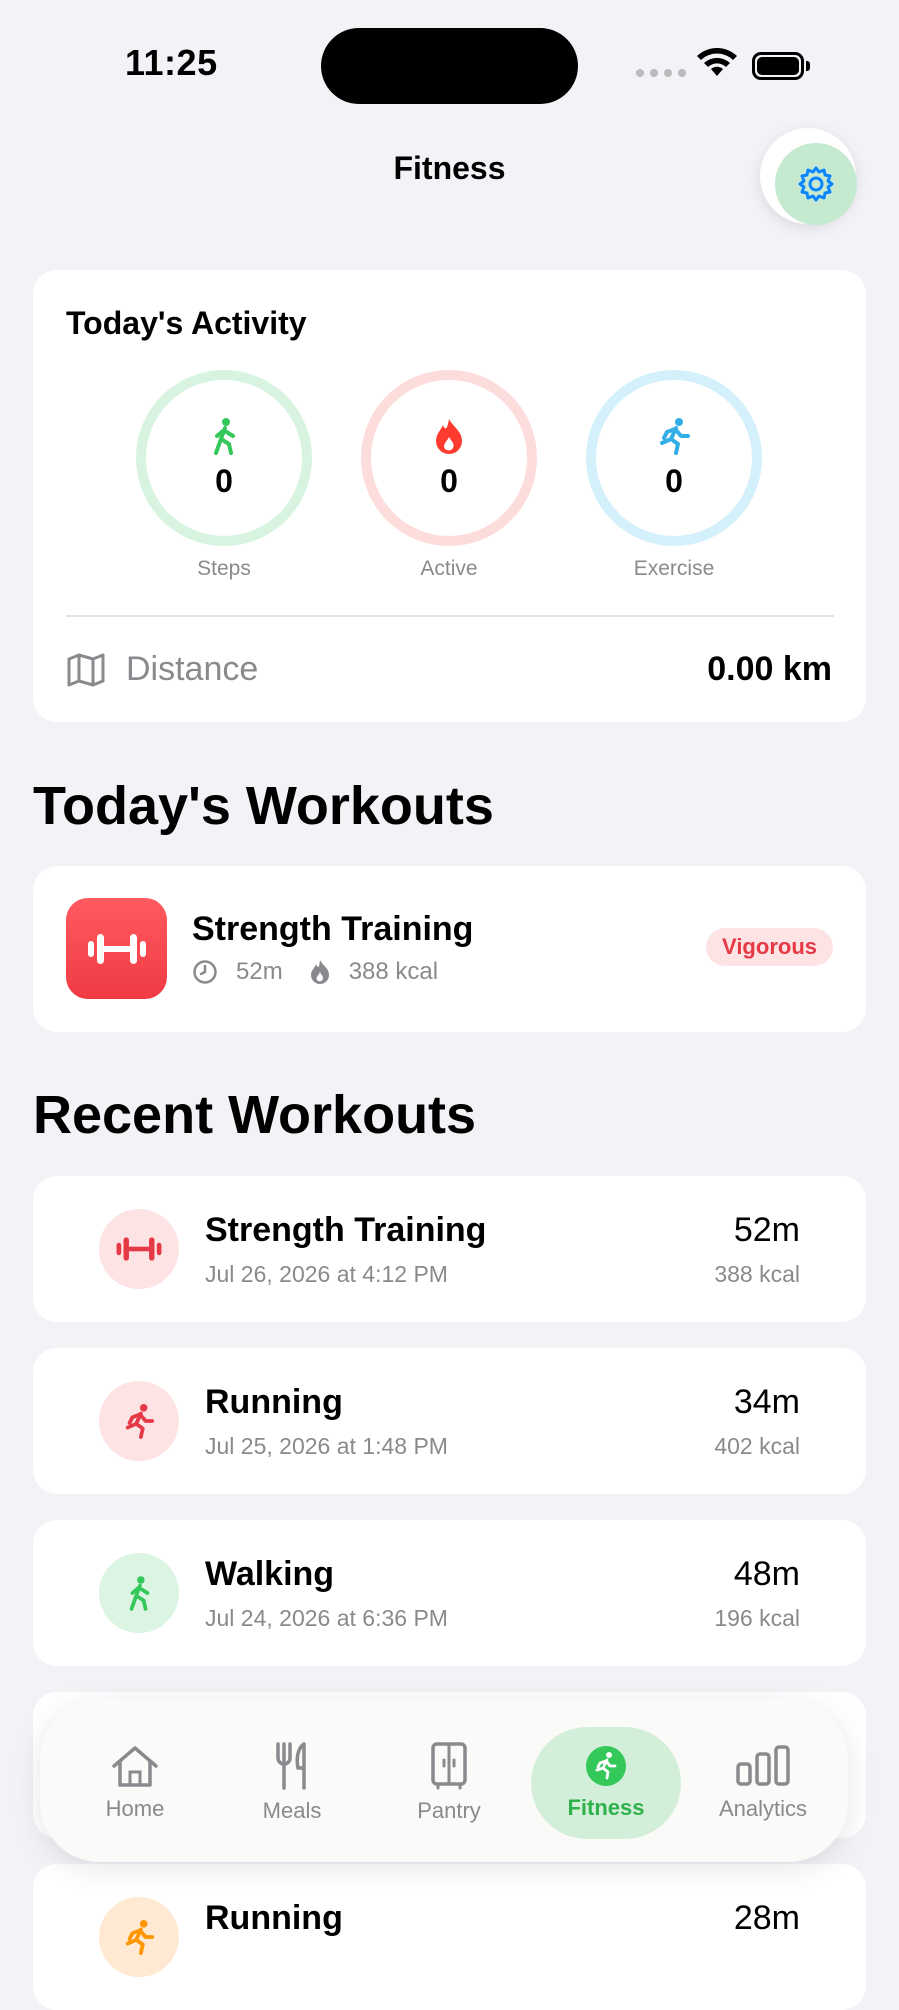 Image resolution: width=899 pixels, height=2010 pixels. What do you see at coordinates (449, 1766) in the screenshot?
I see `cabinet-icon` at bounding box center [449, 1766].